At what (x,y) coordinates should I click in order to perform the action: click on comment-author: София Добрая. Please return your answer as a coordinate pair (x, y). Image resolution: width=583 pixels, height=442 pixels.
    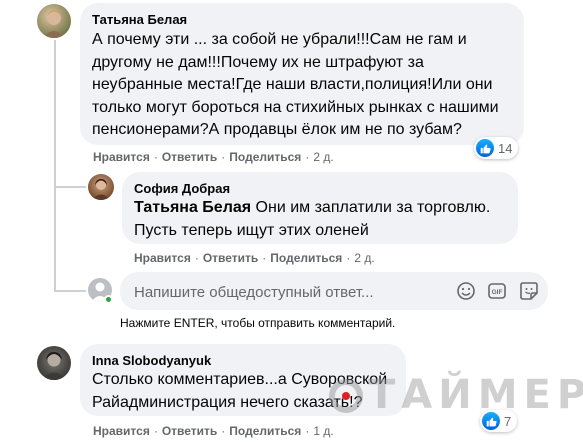
    Looking at the image, I should click on (182, 188).